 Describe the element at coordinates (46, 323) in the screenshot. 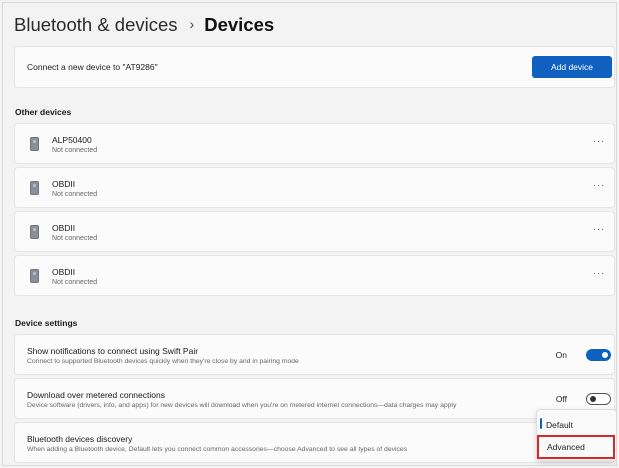

I see `device-settings-heading: Device settings` at that location.